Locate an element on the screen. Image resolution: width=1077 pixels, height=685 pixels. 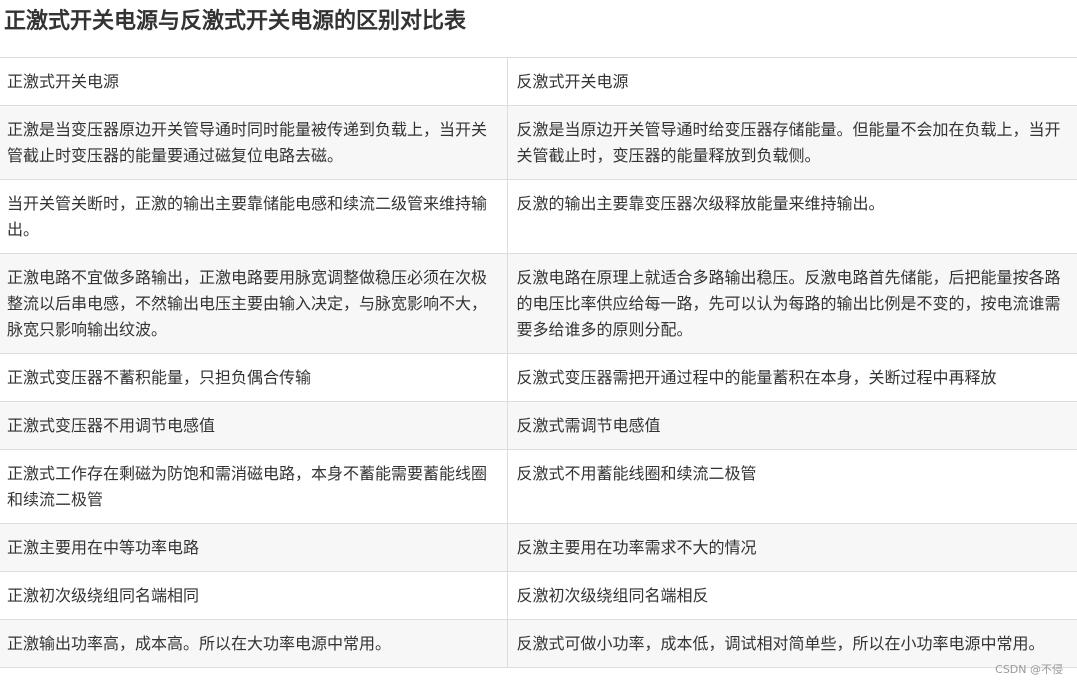
table-cell-forward: 正激初次级绕组同名端相同 is located at coordinates (253, 595).